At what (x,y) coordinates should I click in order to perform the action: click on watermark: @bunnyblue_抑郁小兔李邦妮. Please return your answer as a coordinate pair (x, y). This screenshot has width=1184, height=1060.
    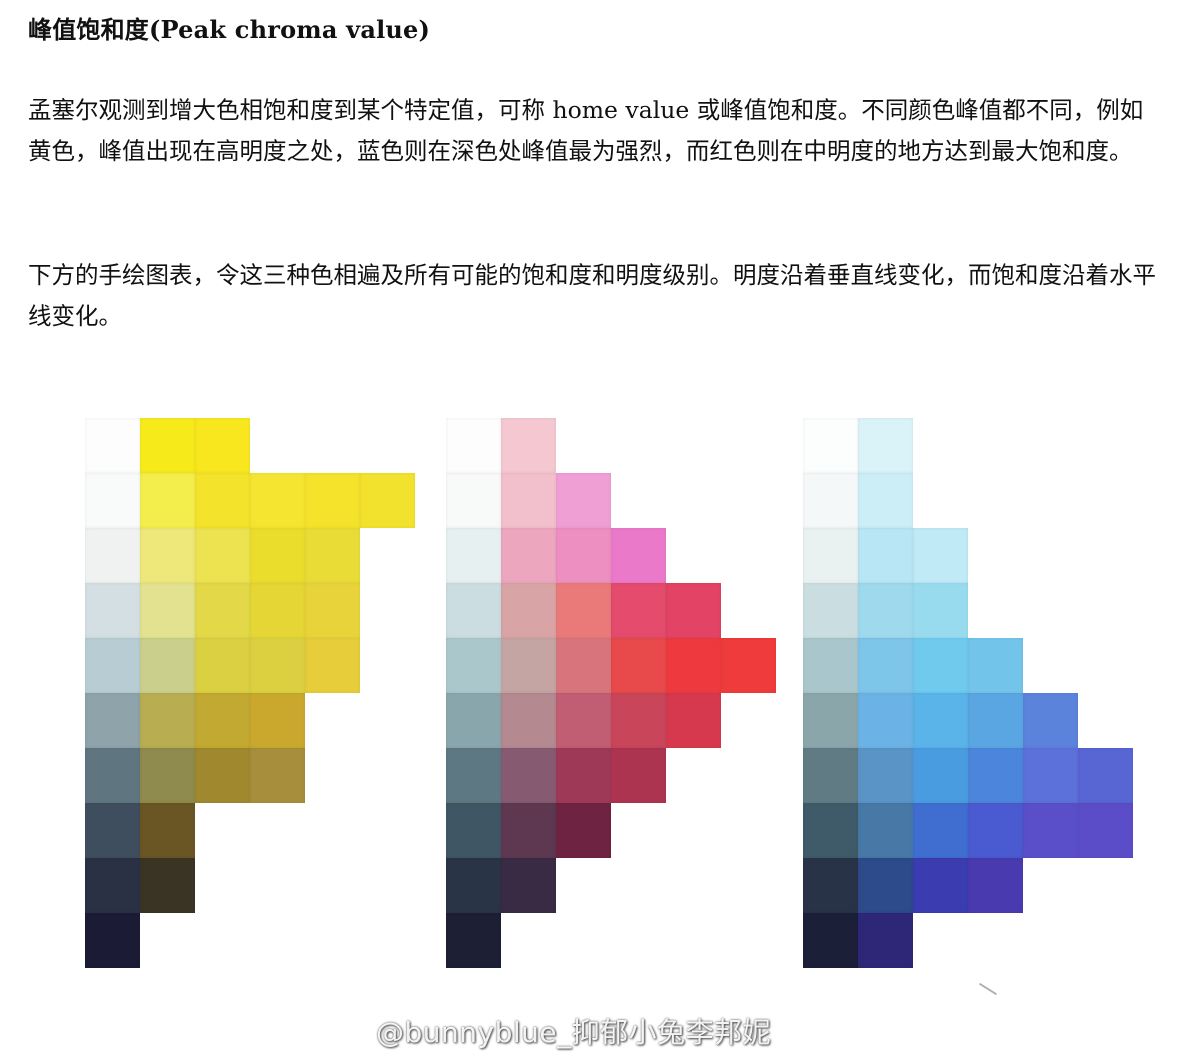
    Looking at the image, I should click on (574, 1032).